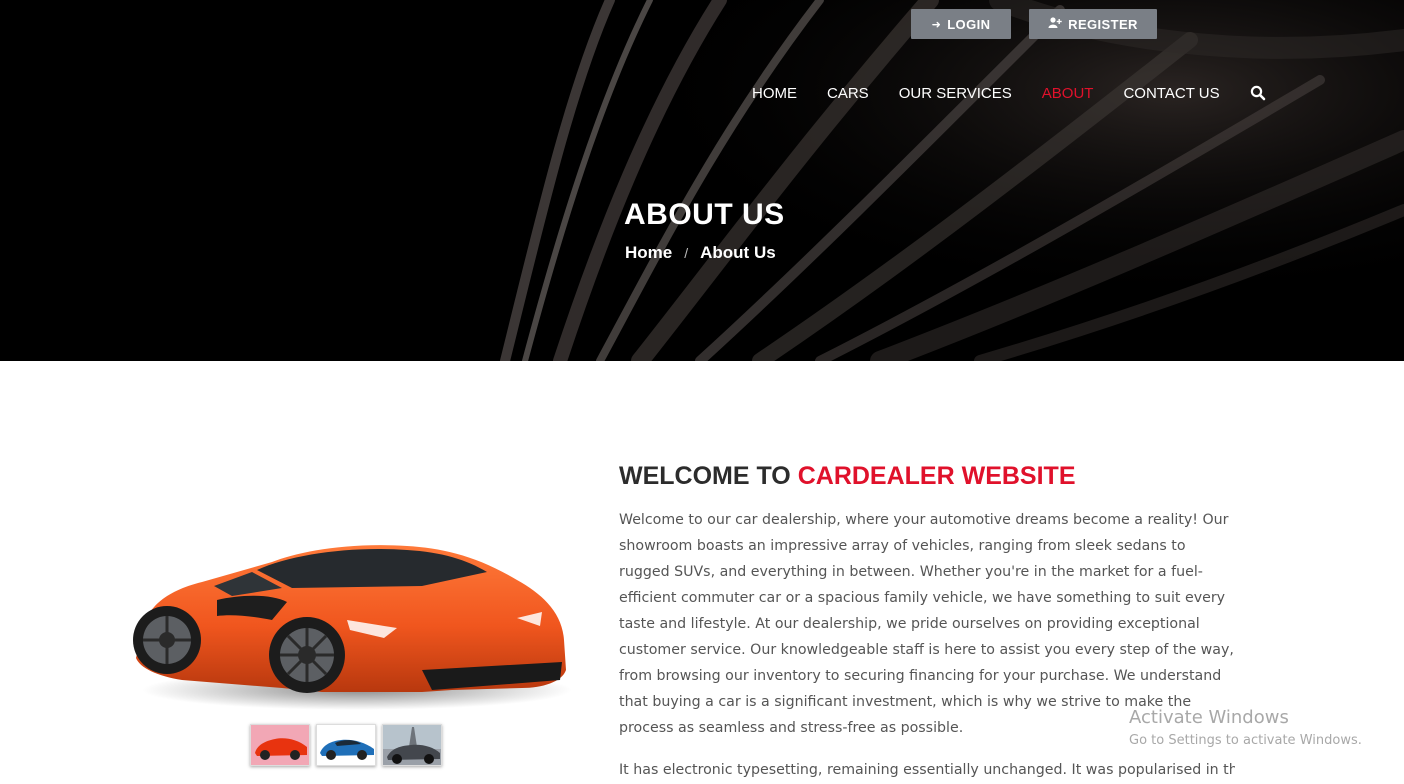 The height and width of the screenshot is (784, 1404). I want to click on welcome-heading: WELCOME TO CARDEALER WEBSITE, so click(847, 476).